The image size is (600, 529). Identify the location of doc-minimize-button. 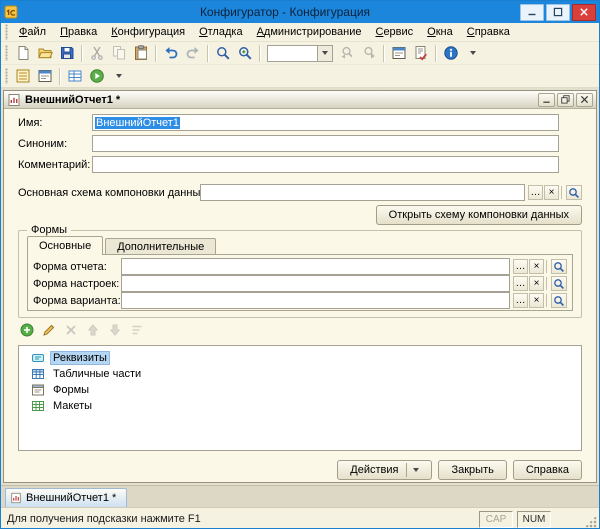
(546, 99).